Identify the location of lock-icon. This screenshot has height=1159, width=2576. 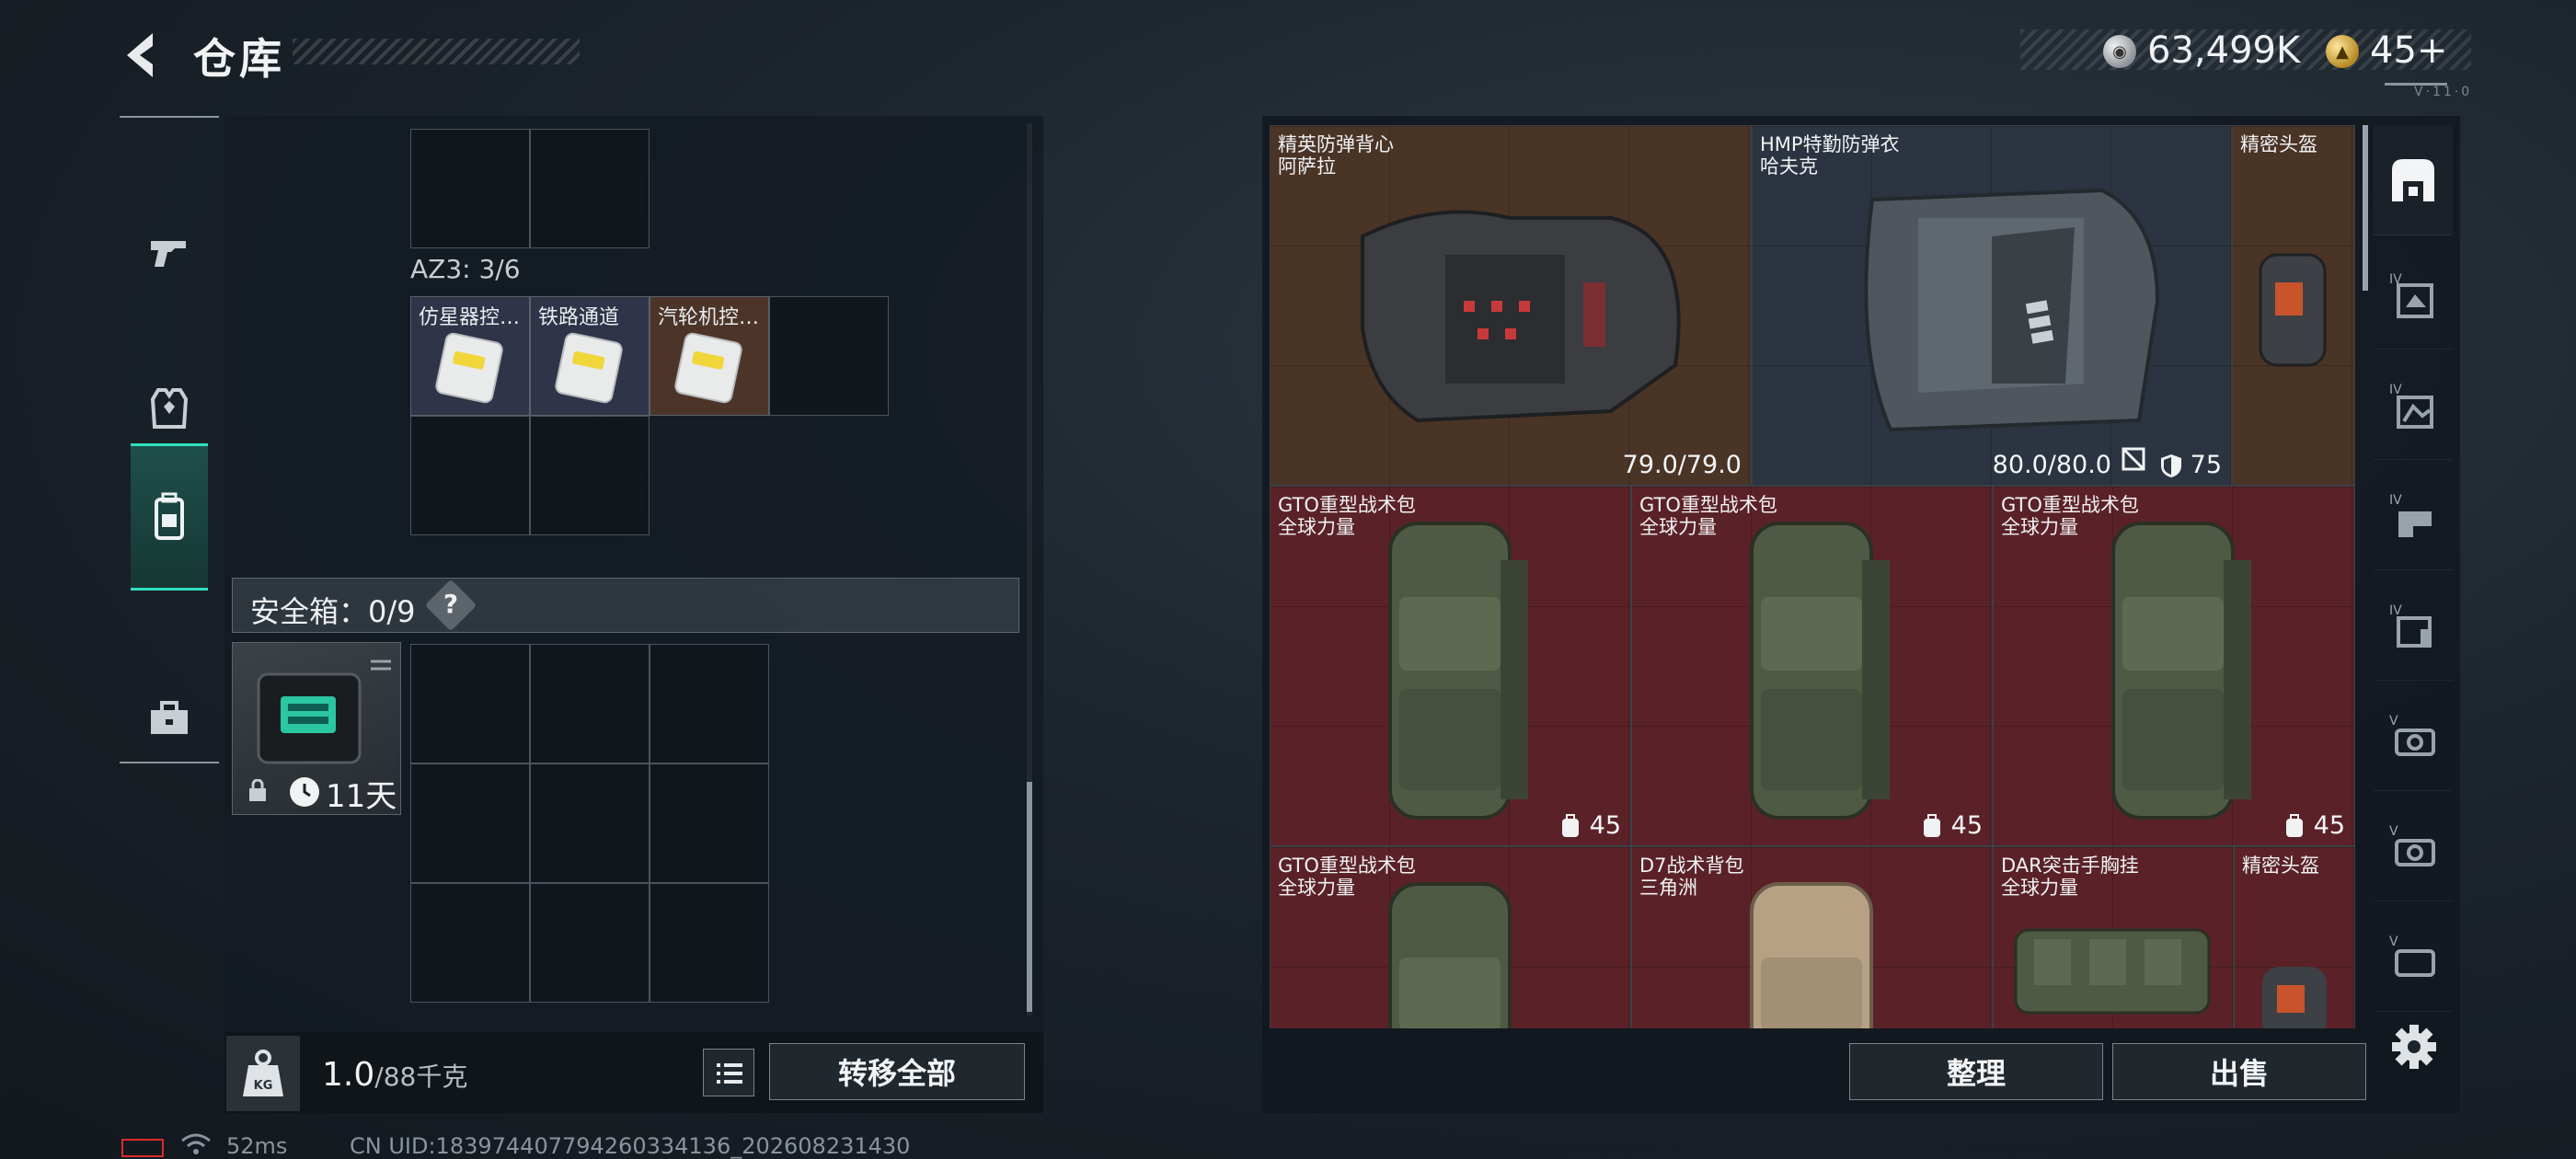
(257, 789).